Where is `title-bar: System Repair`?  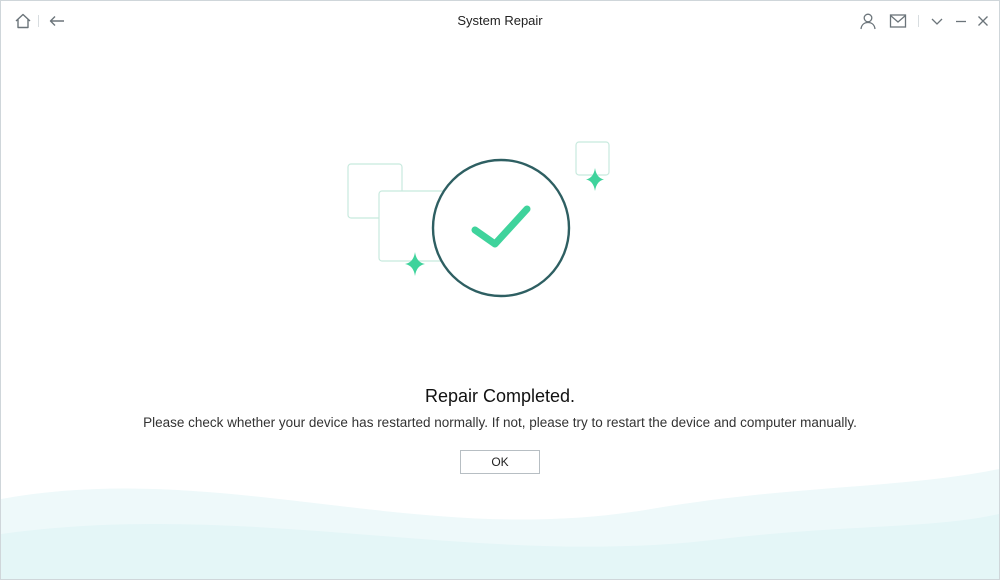
title-bar: System Repair is located at coordinates (500, 21).